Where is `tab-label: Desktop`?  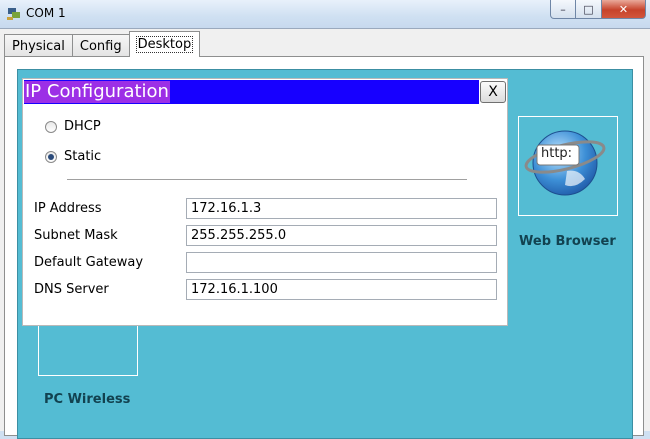 tab-label: Desktop is located at coordinates (164, 44).